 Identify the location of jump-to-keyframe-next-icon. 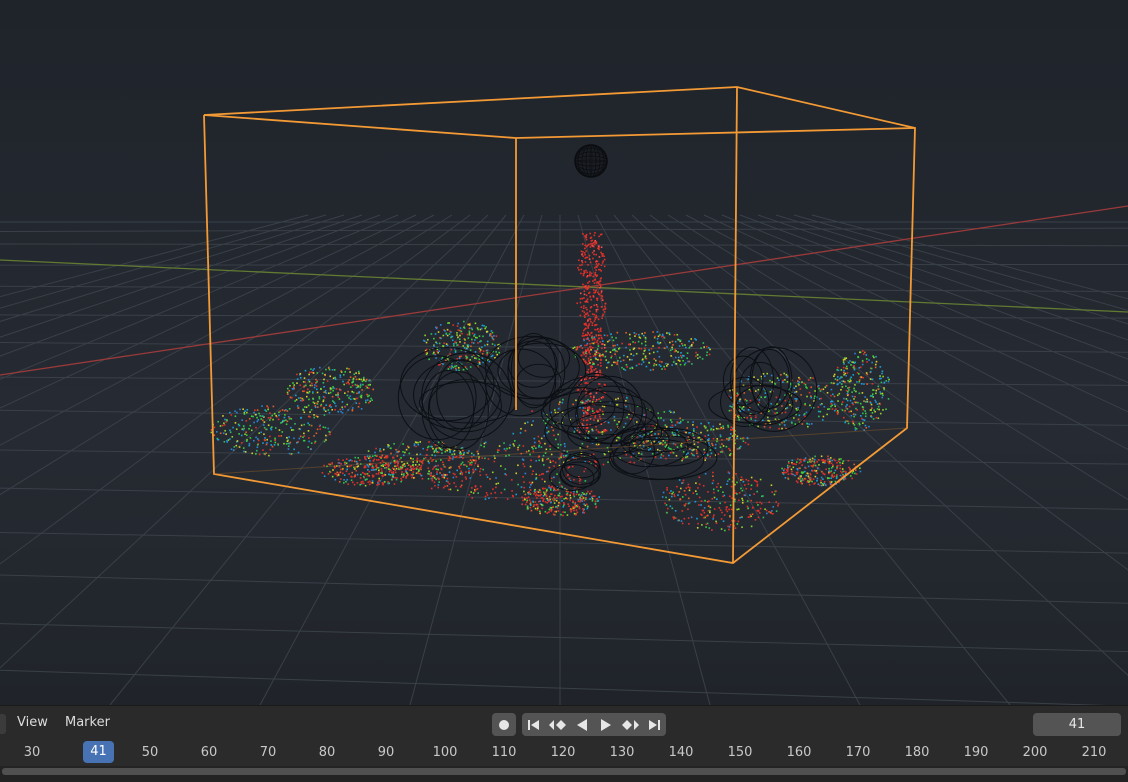
(630, 724).